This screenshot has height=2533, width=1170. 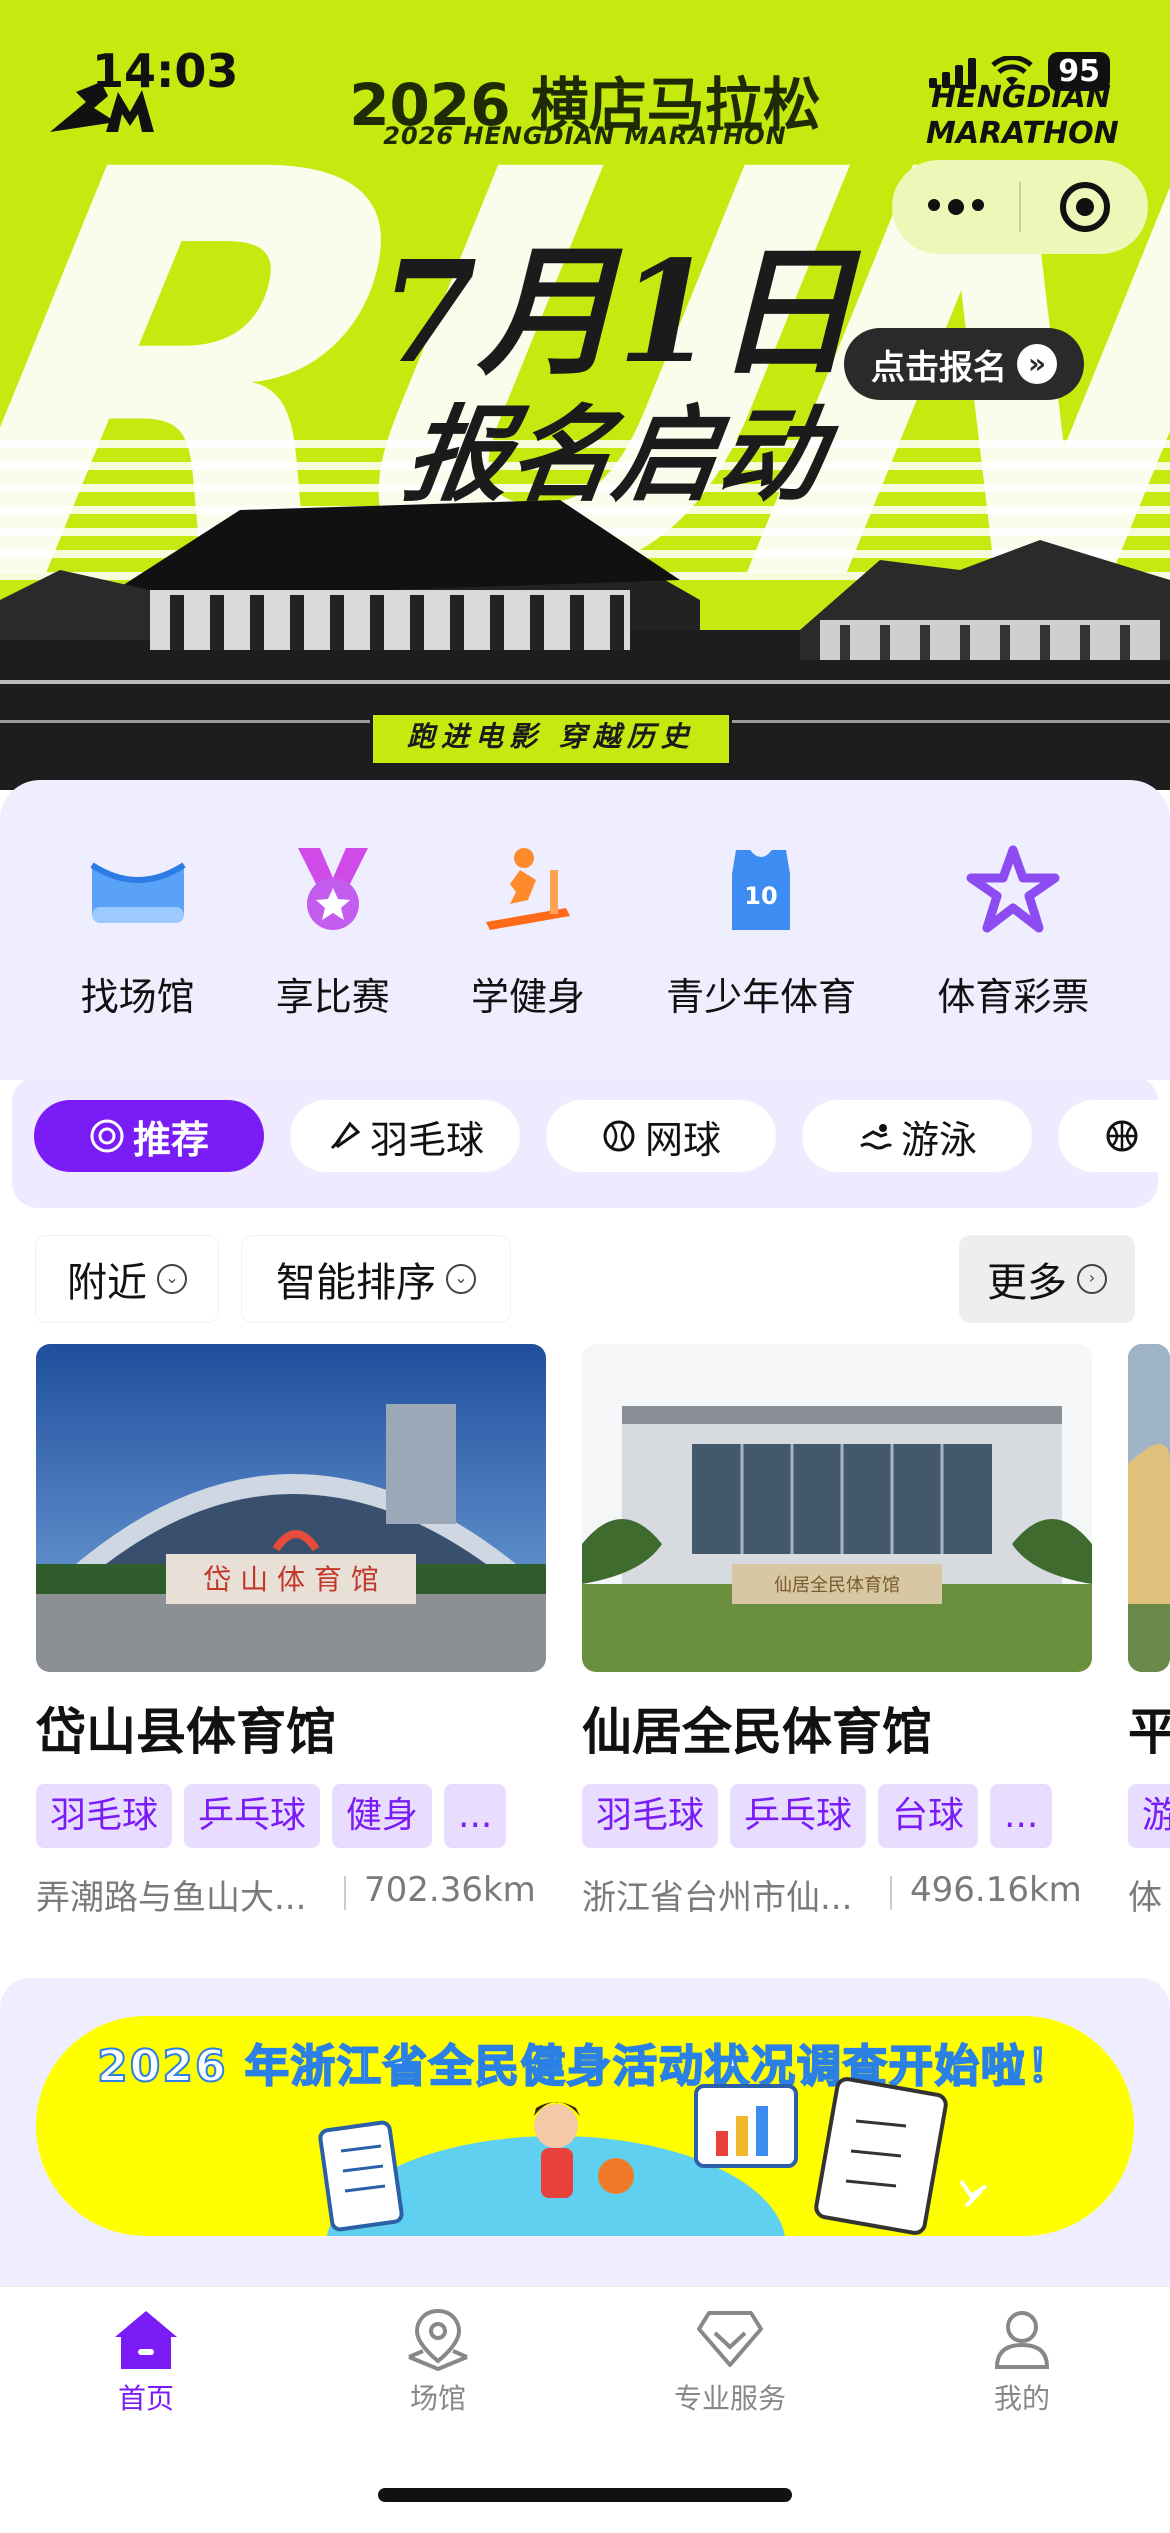 What do you see at coordinates (1149, 1508) in the screenshot?
I see `venue-photo` at bounding box center [1149, 1508].